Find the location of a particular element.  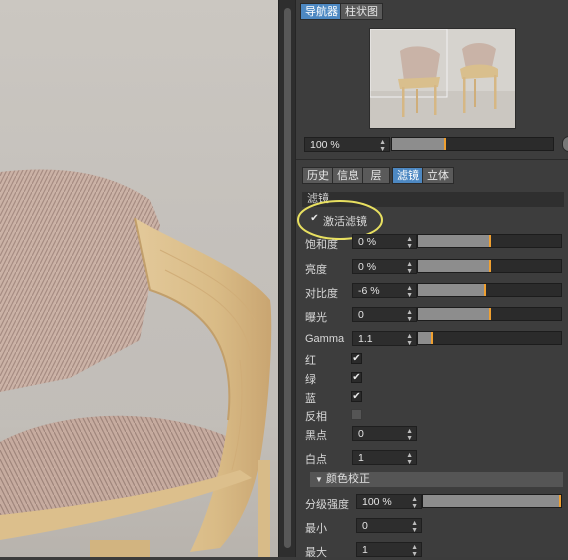

max-input: 1 ▲ ▼ is located at coordinates (389, 550).